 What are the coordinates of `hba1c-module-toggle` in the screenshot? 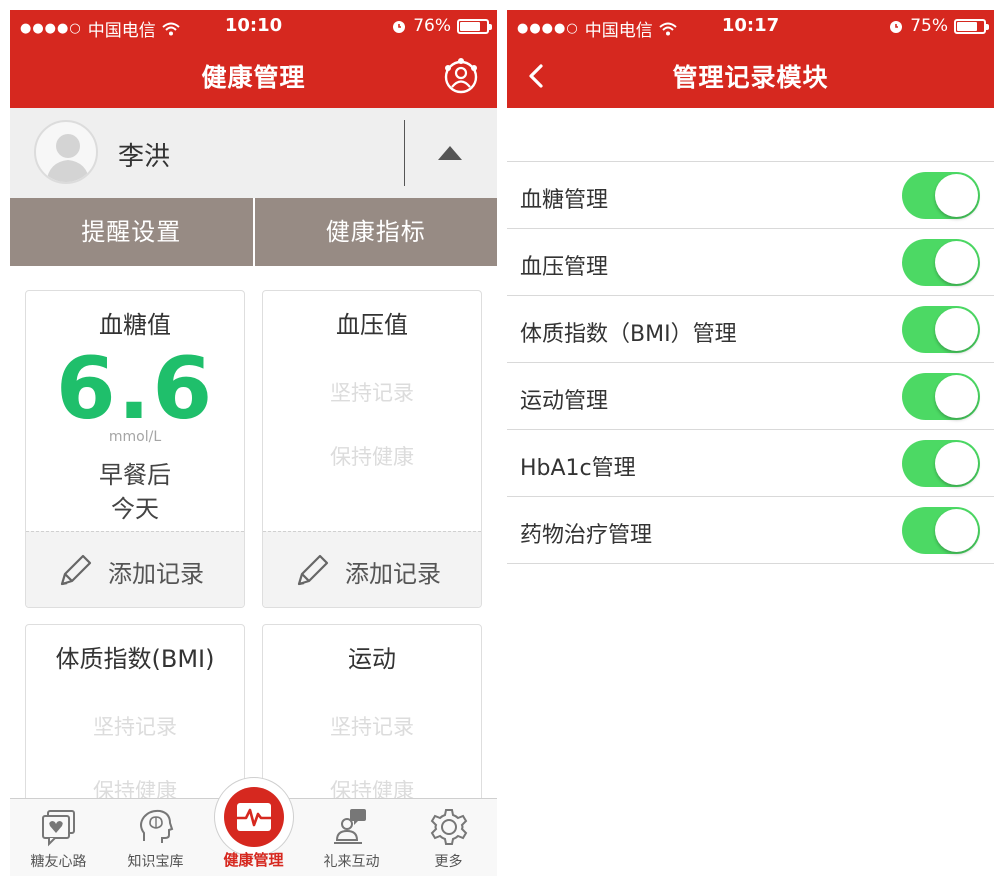 It's located at (941, 463).